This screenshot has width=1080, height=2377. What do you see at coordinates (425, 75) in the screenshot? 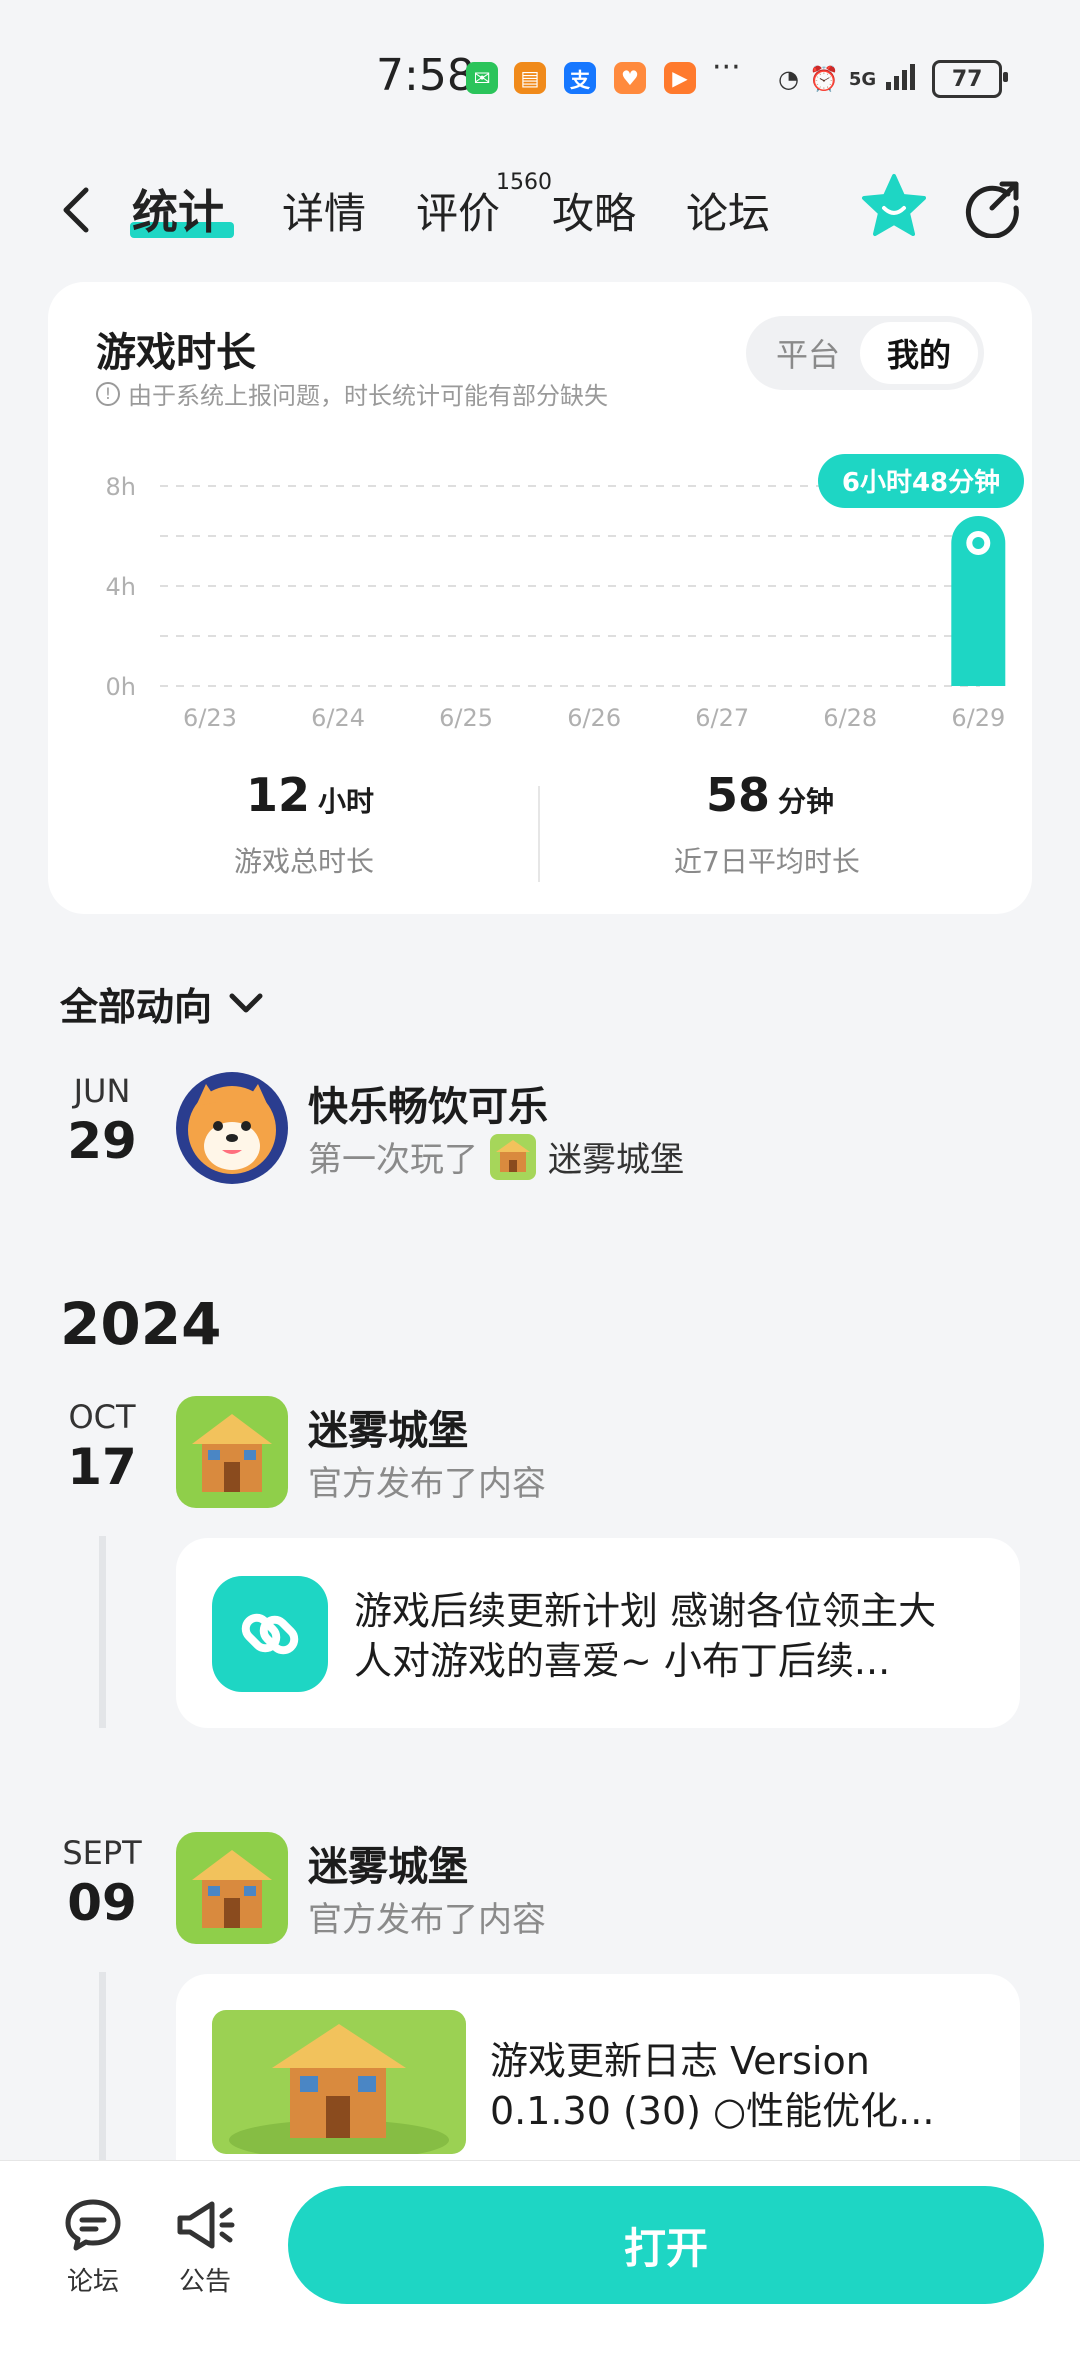
I see `status-time: 7:58` at bounding box center [425, 75].